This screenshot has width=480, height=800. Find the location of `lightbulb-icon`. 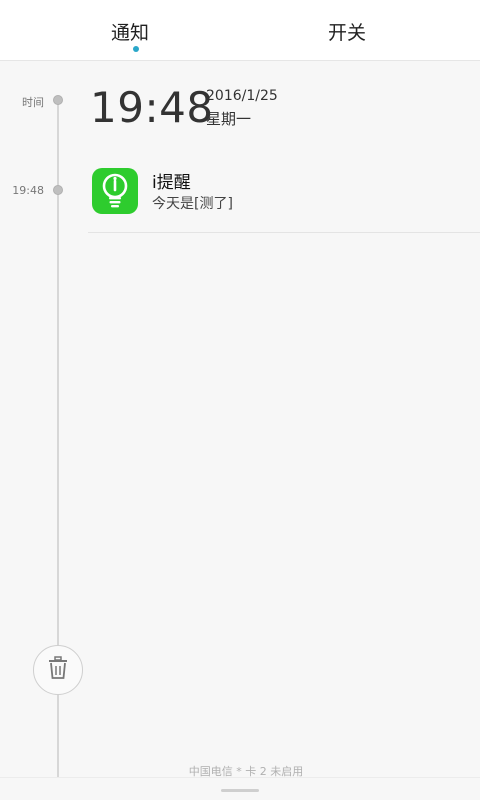

lightbulb-icon is located at coordinates (115, 191).